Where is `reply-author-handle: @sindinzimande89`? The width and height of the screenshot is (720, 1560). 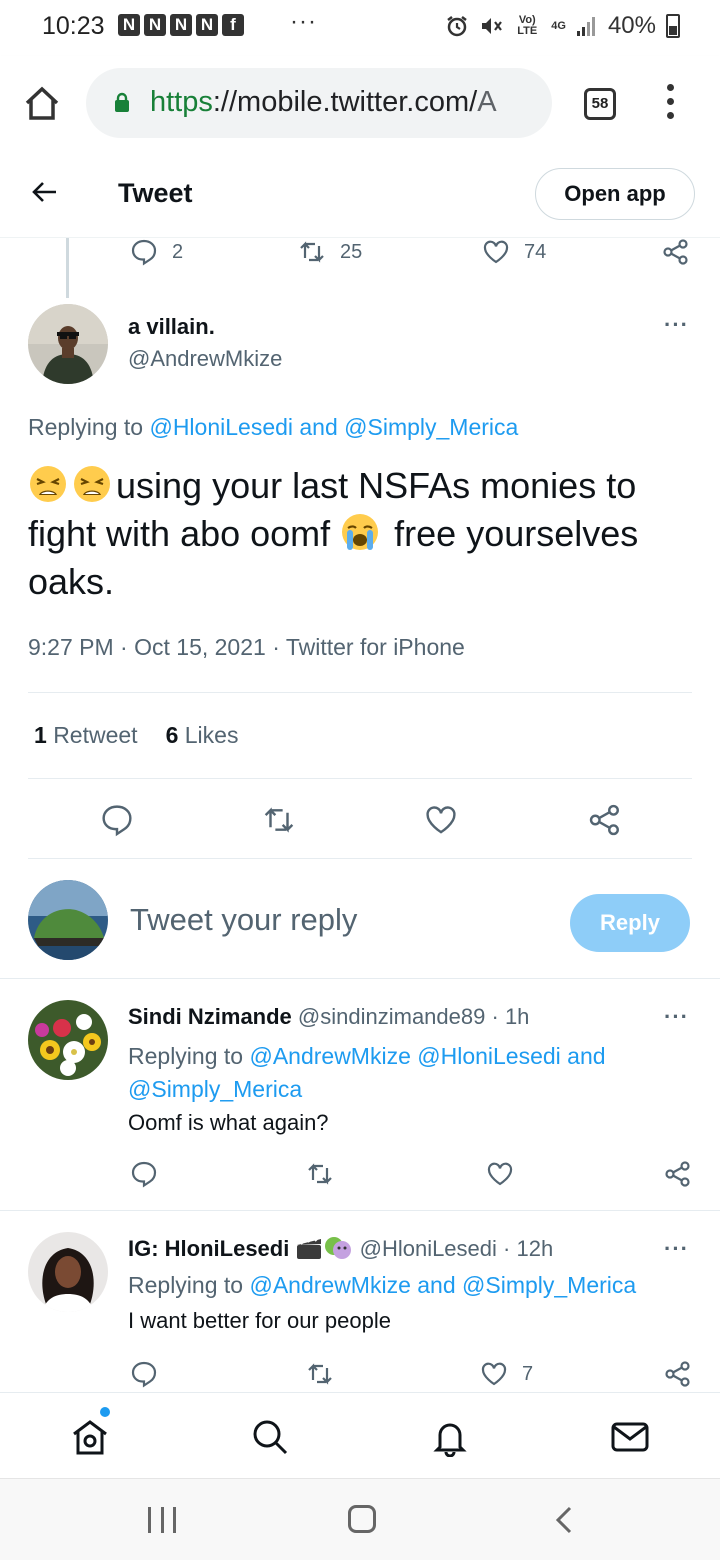 reply-author-handle: @sindinzimande89 is located at coordinates (391, 1016).